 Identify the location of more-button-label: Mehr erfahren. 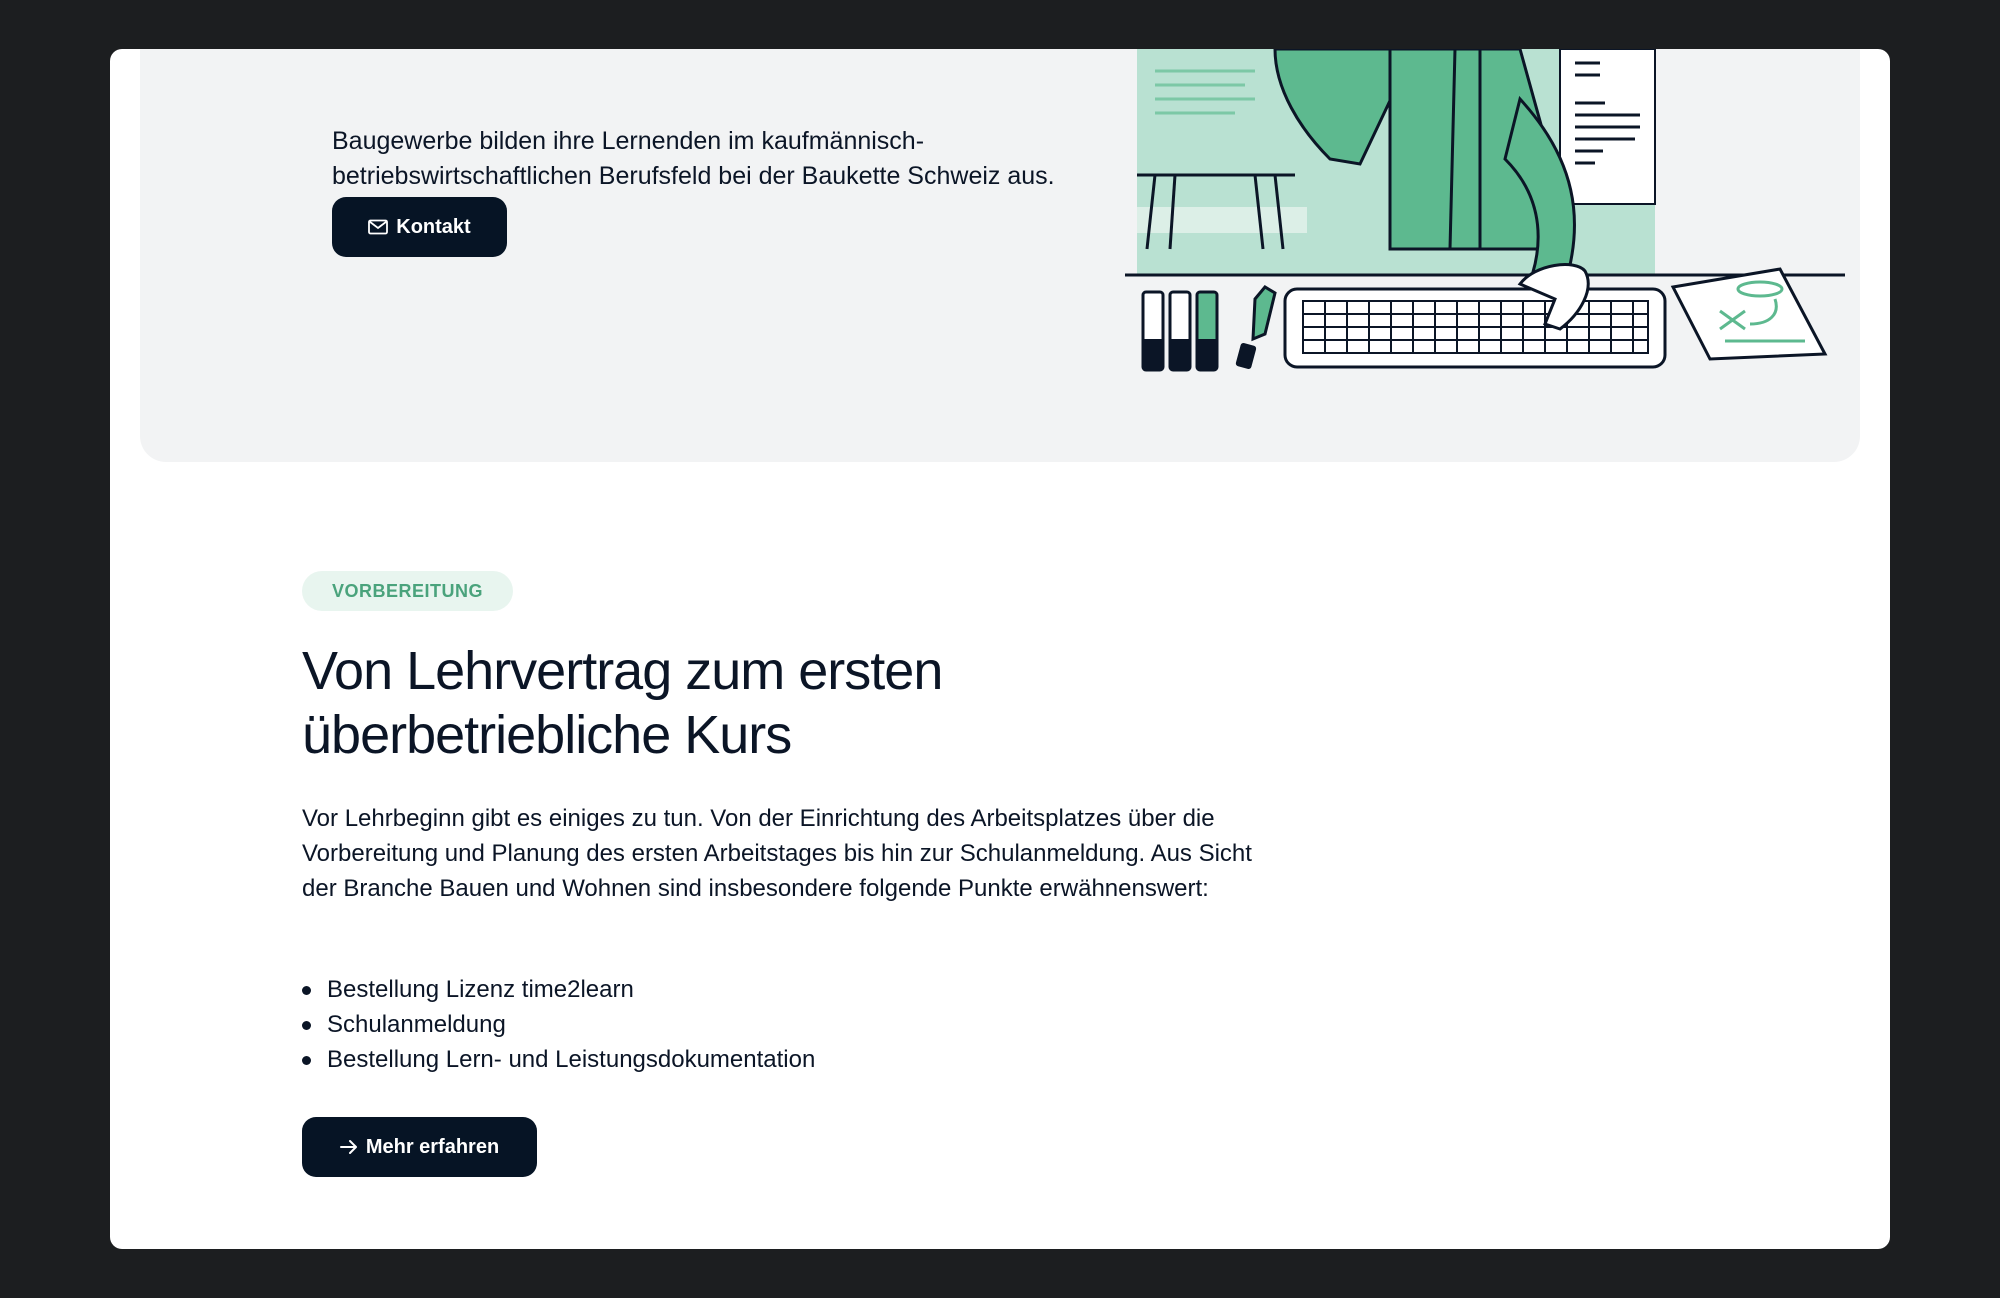
(432, 1146).